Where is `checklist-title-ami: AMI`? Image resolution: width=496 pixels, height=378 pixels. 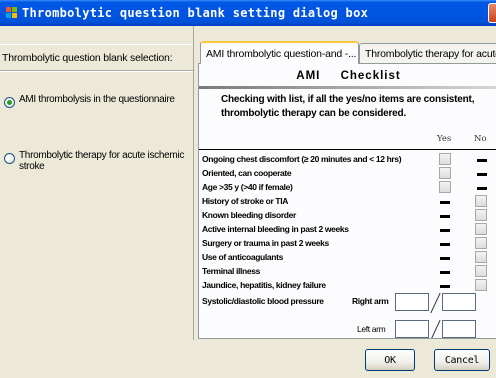
checklist-title-ami: AMI is located at coordinates (308, 76).